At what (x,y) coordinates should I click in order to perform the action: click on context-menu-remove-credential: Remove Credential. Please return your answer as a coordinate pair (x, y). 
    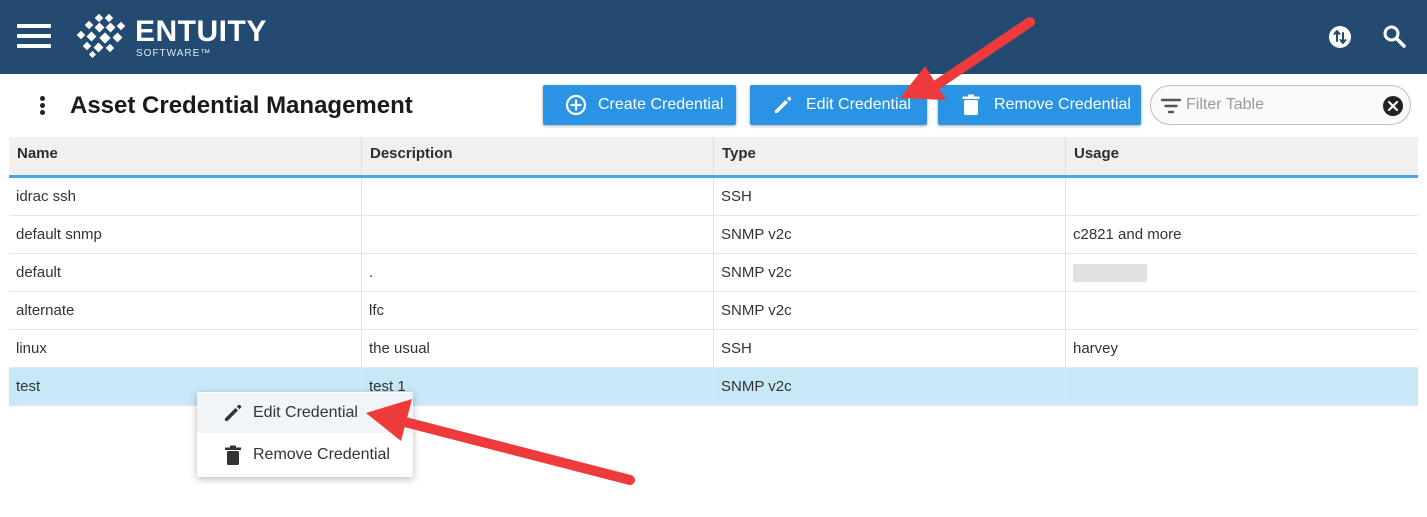
    Looking at the image, I should click on (305, 455).